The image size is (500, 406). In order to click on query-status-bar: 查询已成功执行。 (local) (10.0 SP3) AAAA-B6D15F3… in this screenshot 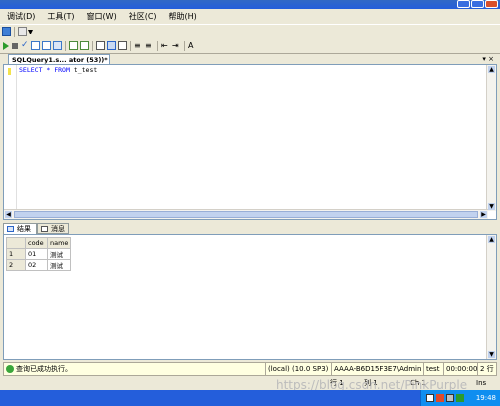, I will do `click(250, 369)`.